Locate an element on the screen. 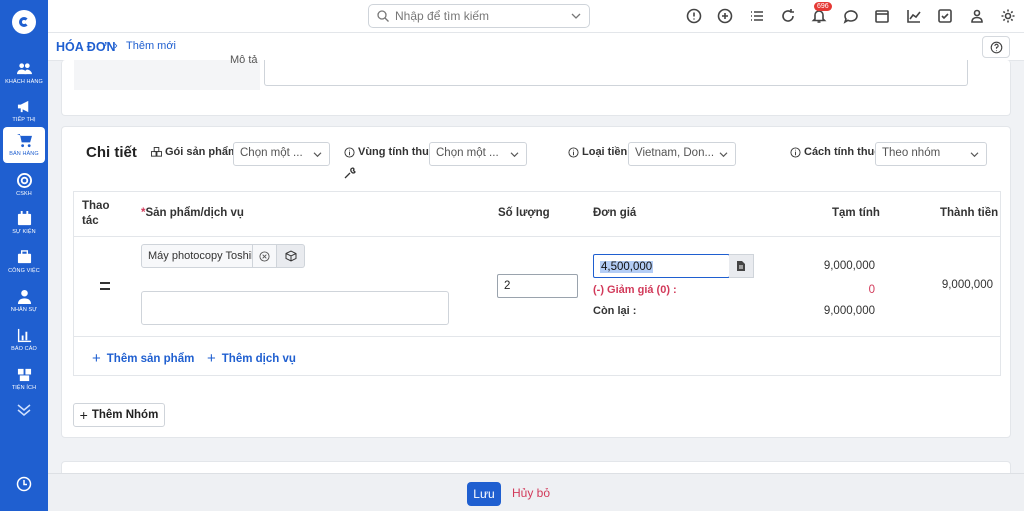 This screenshot has height=511, width=1024. wrench-icon is located at coordinates (350, 173).